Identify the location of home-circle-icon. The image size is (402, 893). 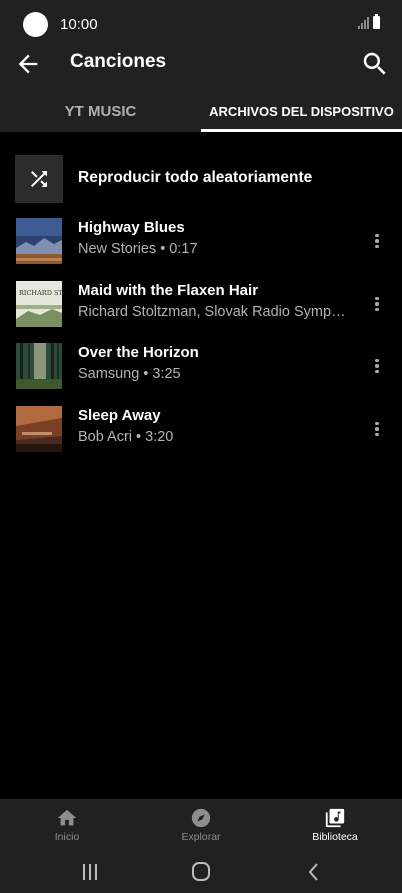
(201, 872).